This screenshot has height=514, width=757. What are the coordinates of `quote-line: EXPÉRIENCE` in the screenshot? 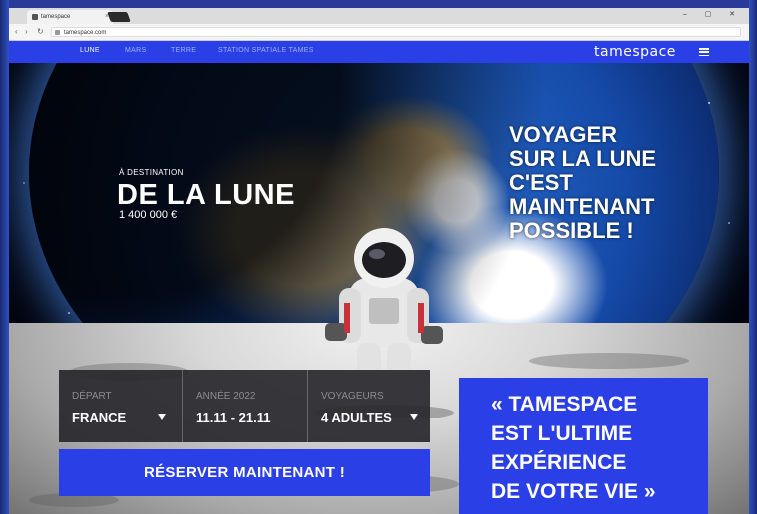 It's located at (559, 462).